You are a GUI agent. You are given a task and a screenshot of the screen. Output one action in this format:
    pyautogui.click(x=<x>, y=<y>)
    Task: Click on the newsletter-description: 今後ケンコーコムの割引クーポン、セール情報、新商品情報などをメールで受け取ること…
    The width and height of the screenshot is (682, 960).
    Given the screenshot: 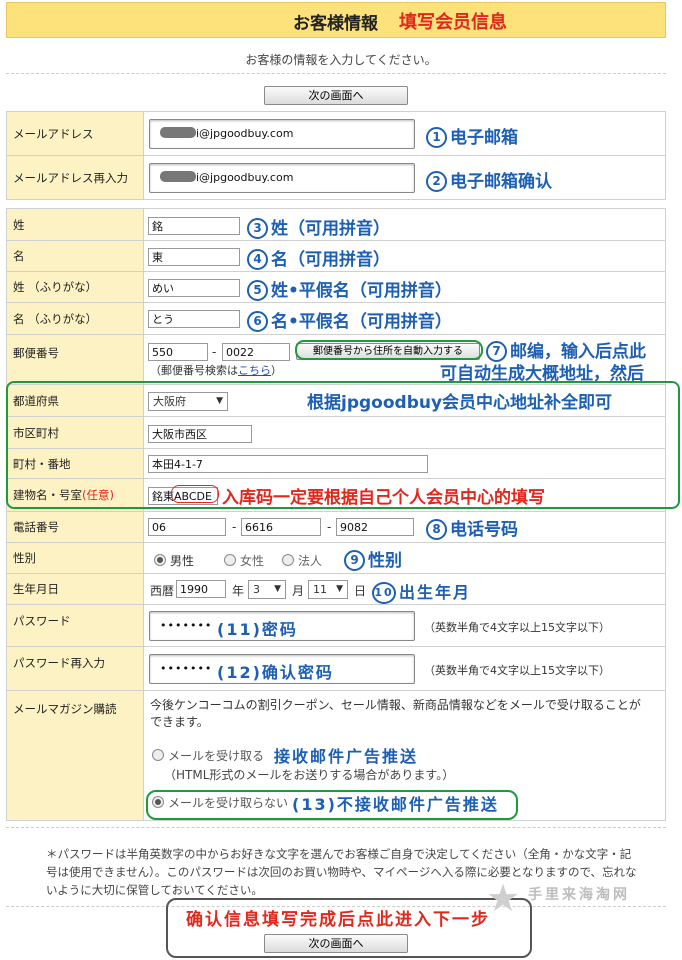 What is the action you would take?
    pyautogui.click(x=395, y=713)
    